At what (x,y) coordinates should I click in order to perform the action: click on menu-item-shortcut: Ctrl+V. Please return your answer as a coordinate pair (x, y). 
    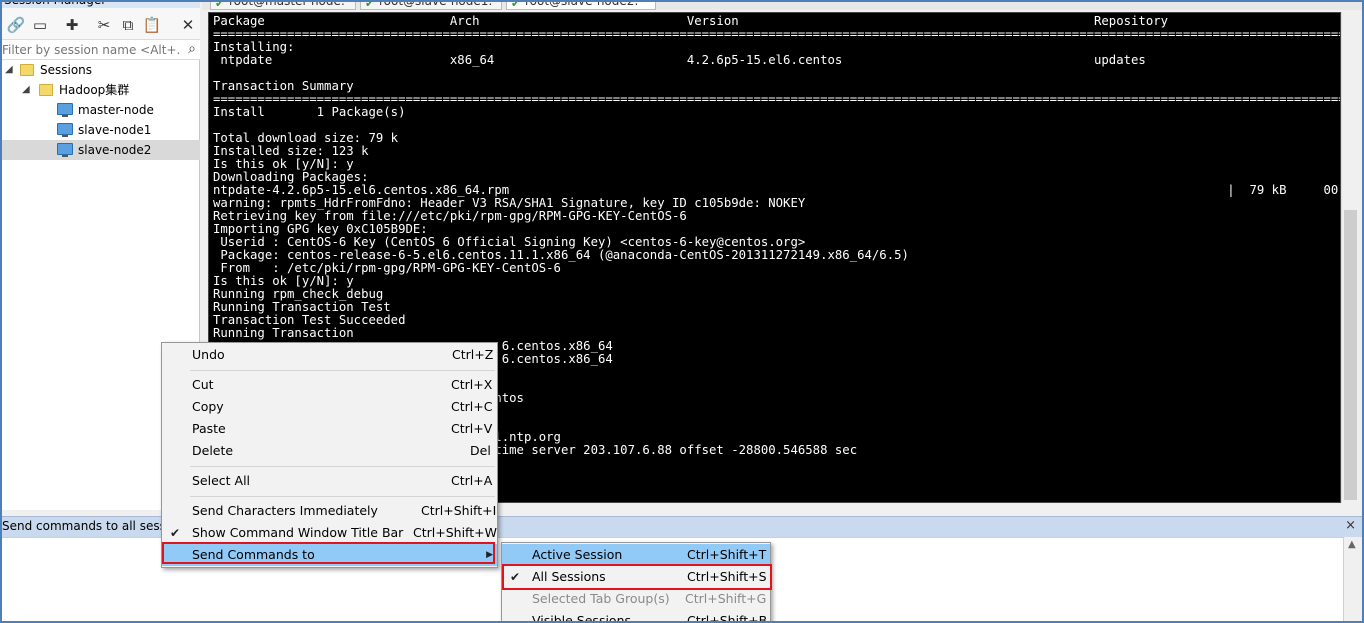
    Looking at the image, I should click on (472, 428).